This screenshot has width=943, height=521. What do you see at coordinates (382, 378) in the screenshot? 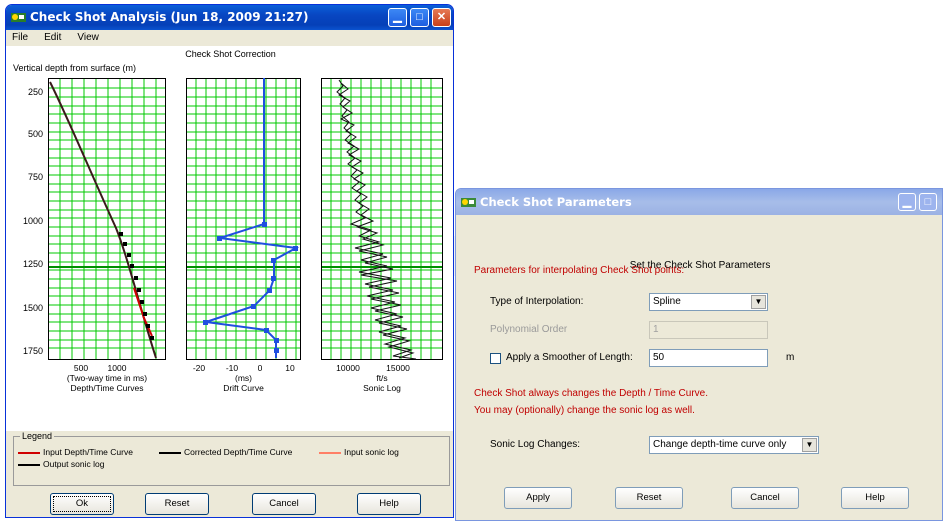
I see `panel-unit-label: ft/s` at bounding box center [382, 378].